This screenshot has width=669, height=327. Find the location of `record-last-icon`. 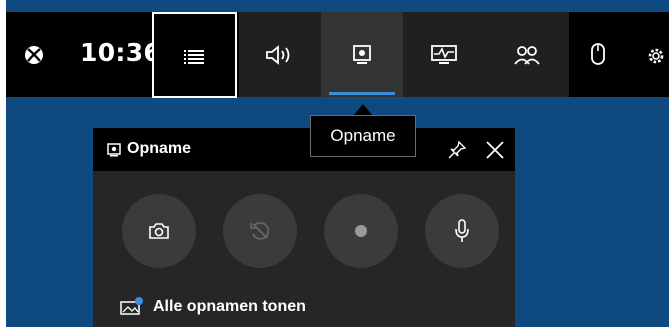

record-last-icon is located at coordinates (260, 231).